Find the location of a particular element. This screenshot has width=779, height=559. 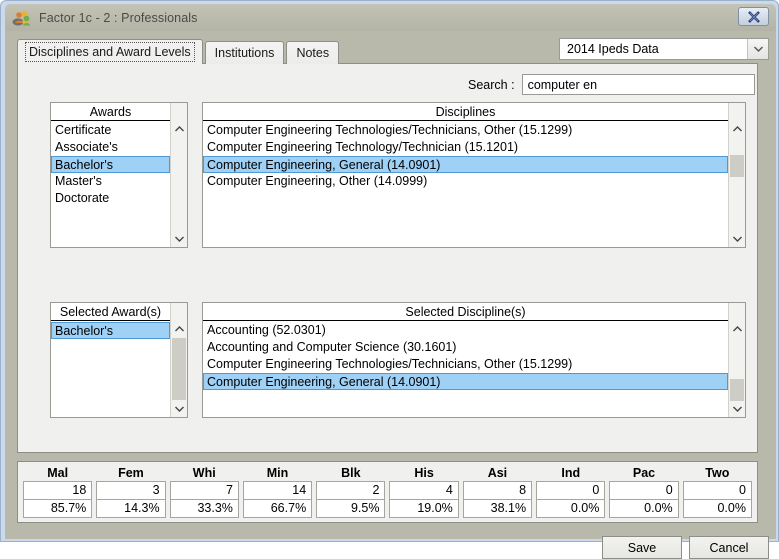

tab-institutions-label: Institutions is located at coordinates (244, 53).